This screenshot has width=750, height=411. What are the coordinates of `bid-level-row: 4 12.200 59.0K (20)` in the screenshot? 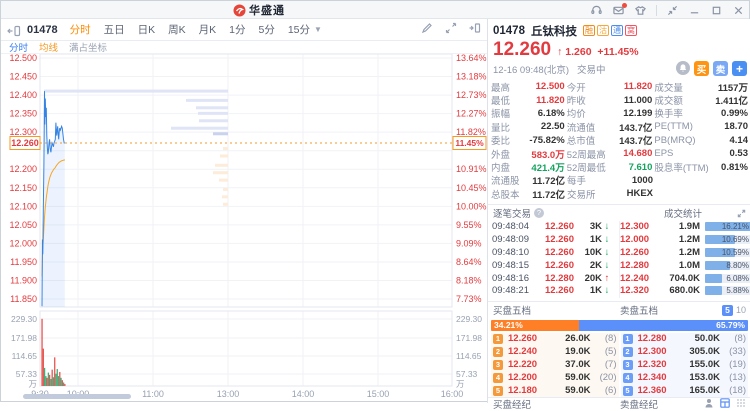 It's located at (555, 378).